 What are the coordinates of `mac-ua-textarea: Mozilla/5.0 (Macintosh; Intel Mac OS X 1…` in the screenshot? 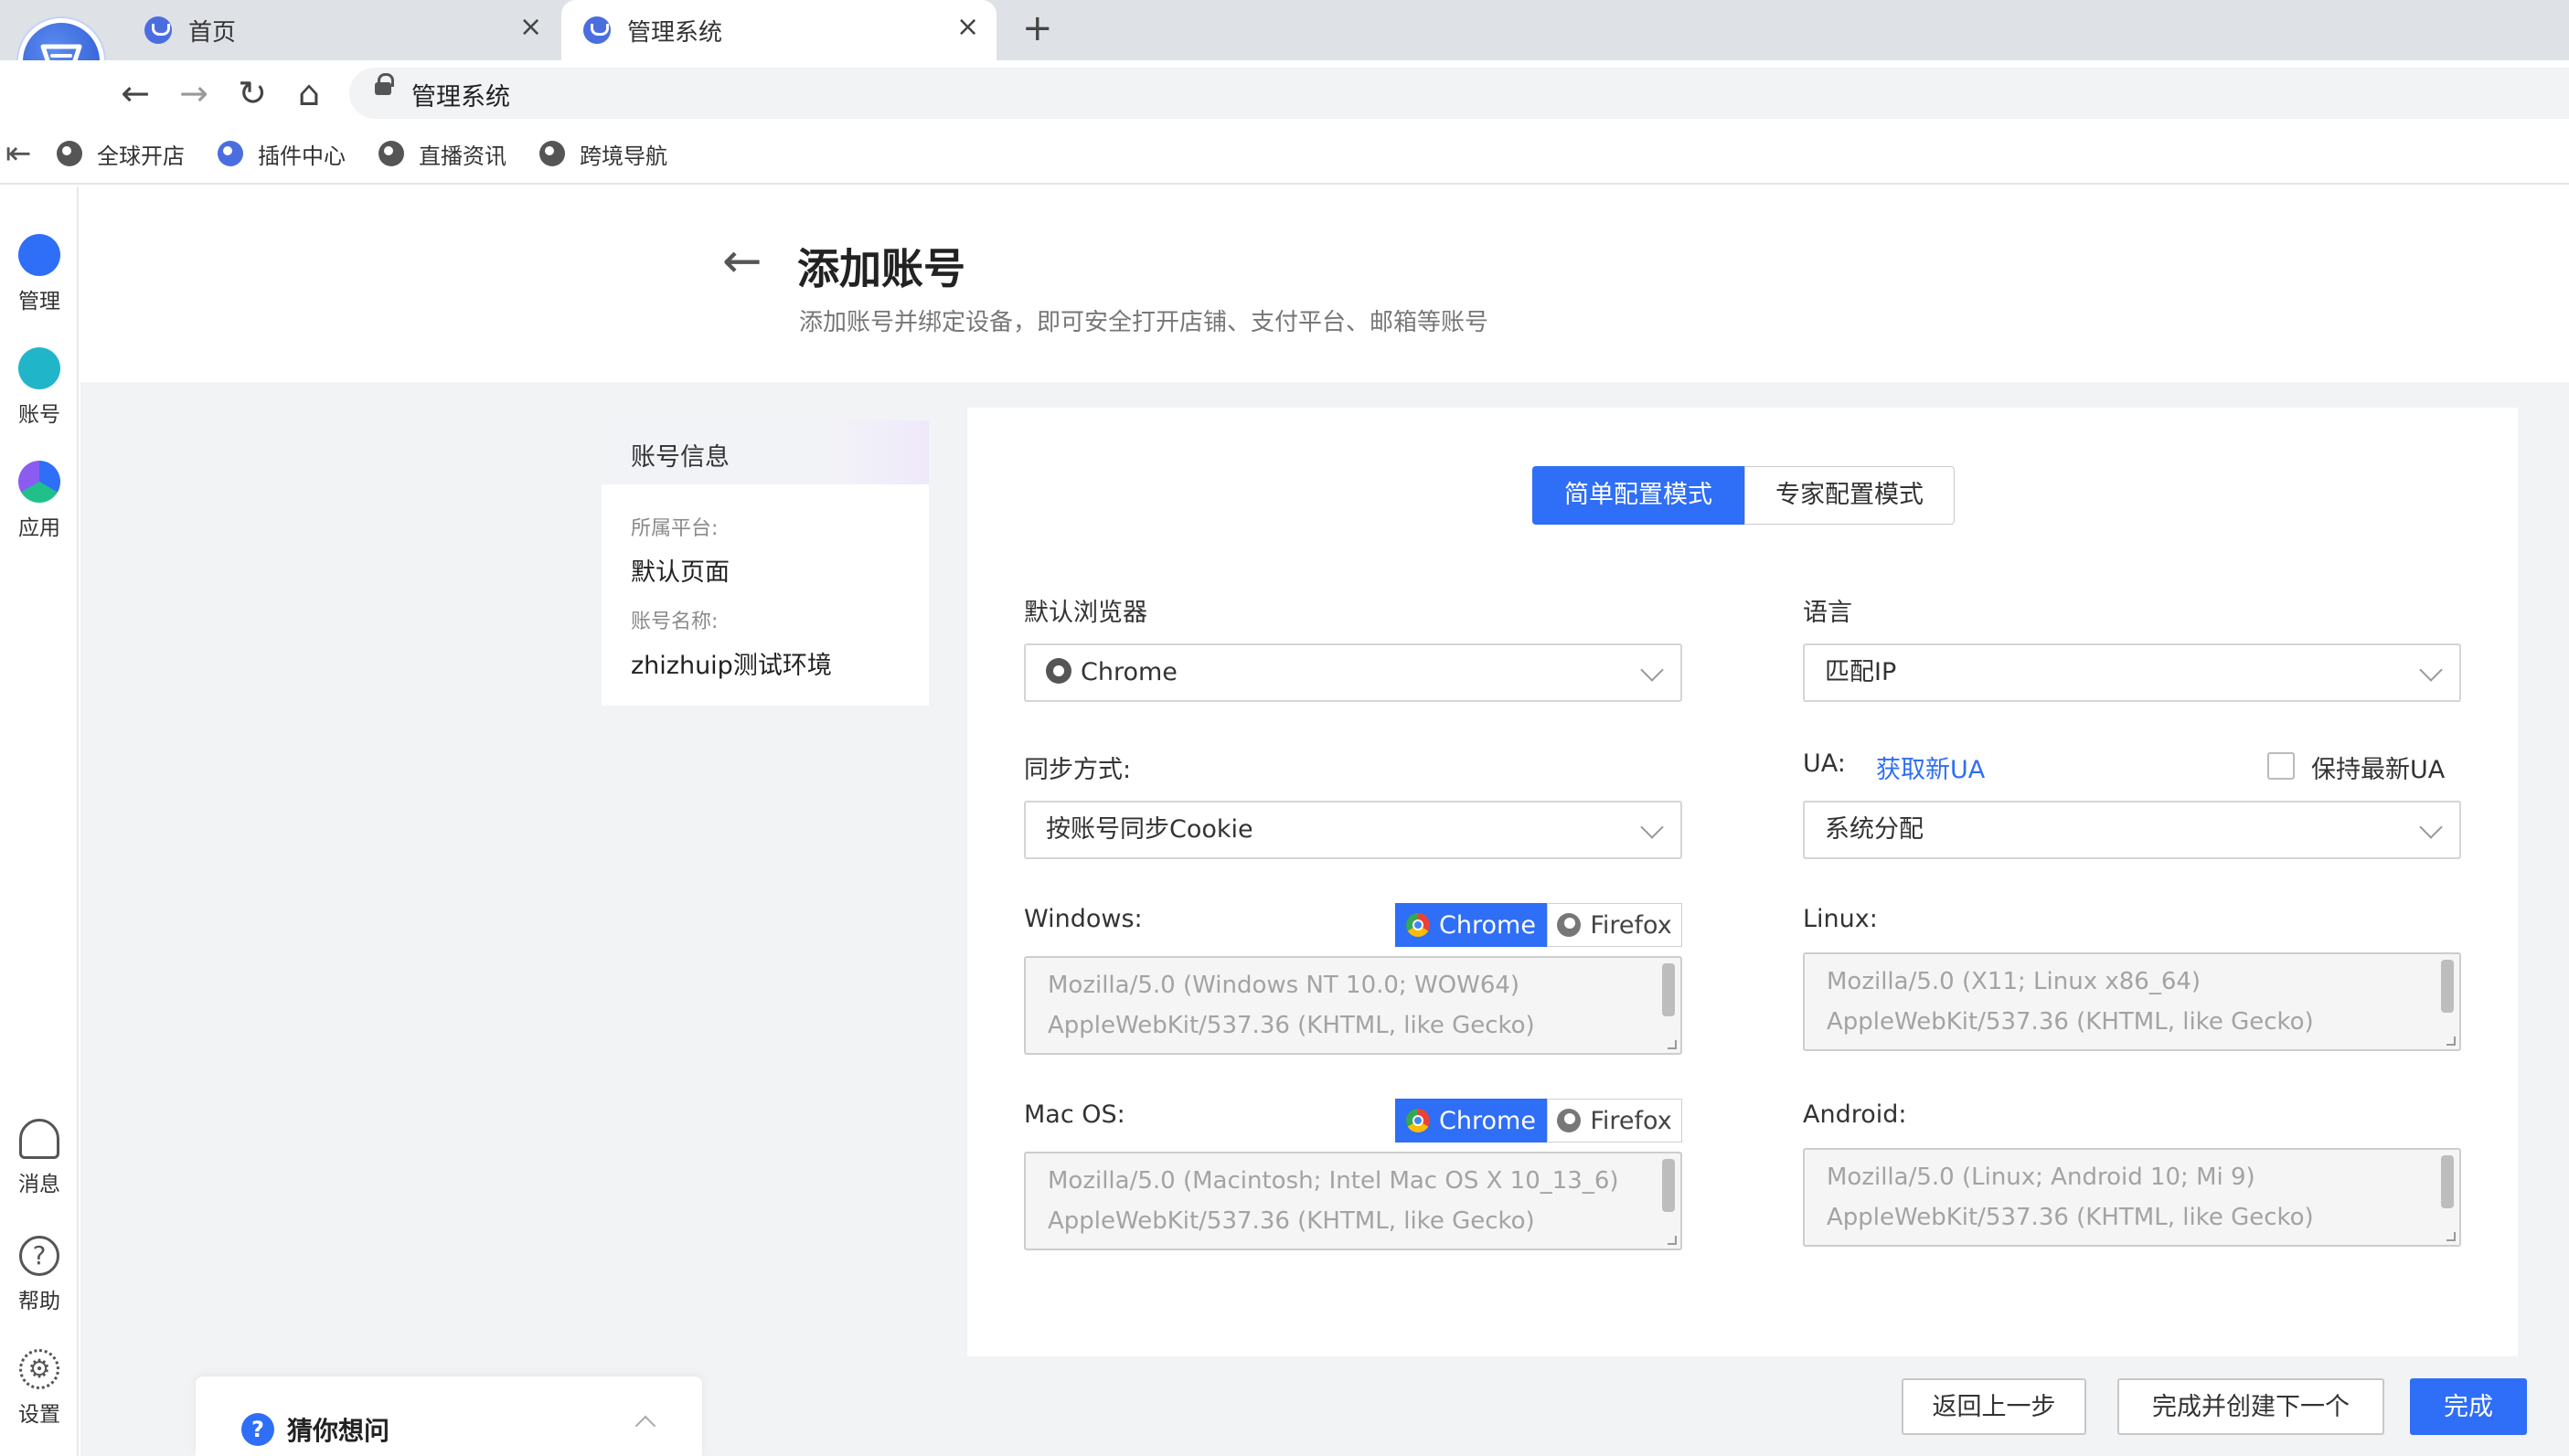 It's located at (1353, 1201).